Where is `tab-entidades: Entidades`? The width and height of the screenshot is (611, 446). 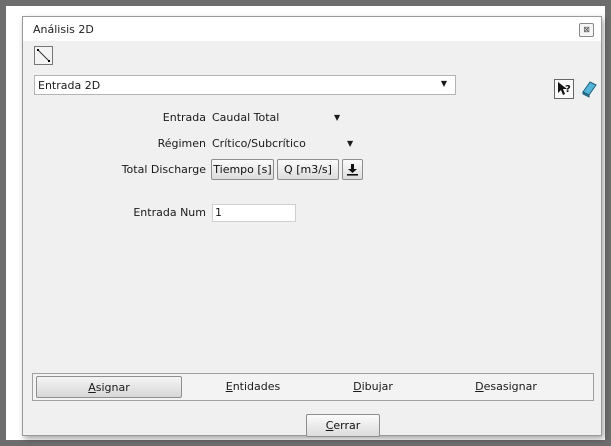 tab-entidades: Entidades is located at coordinates (253, 387).